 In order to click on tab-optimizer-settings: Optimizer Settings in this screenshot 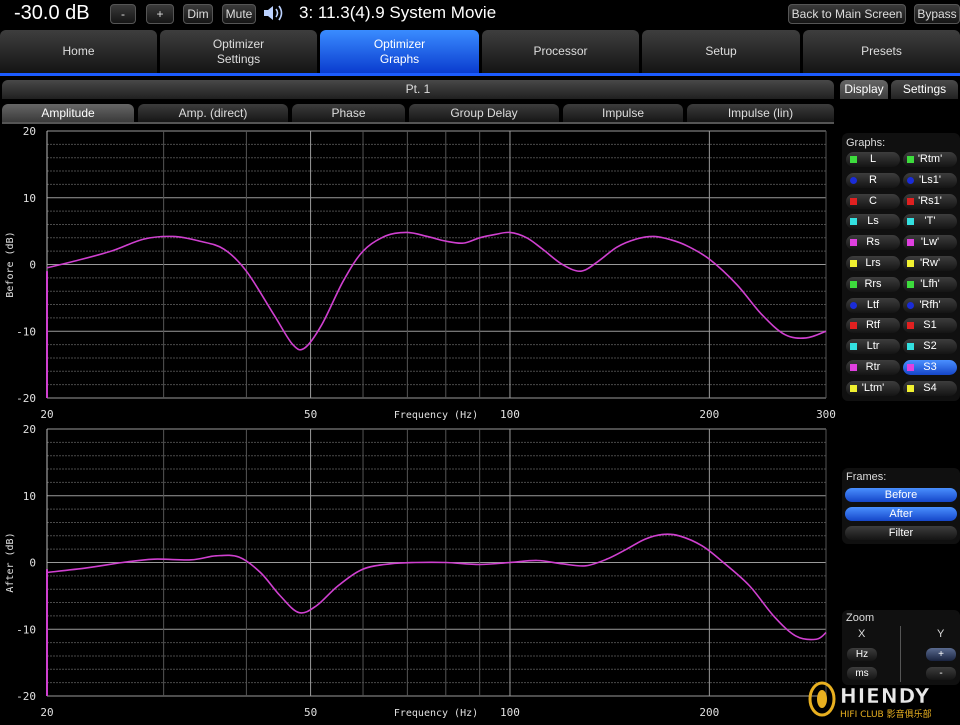, I will do `click(238, 51)`.